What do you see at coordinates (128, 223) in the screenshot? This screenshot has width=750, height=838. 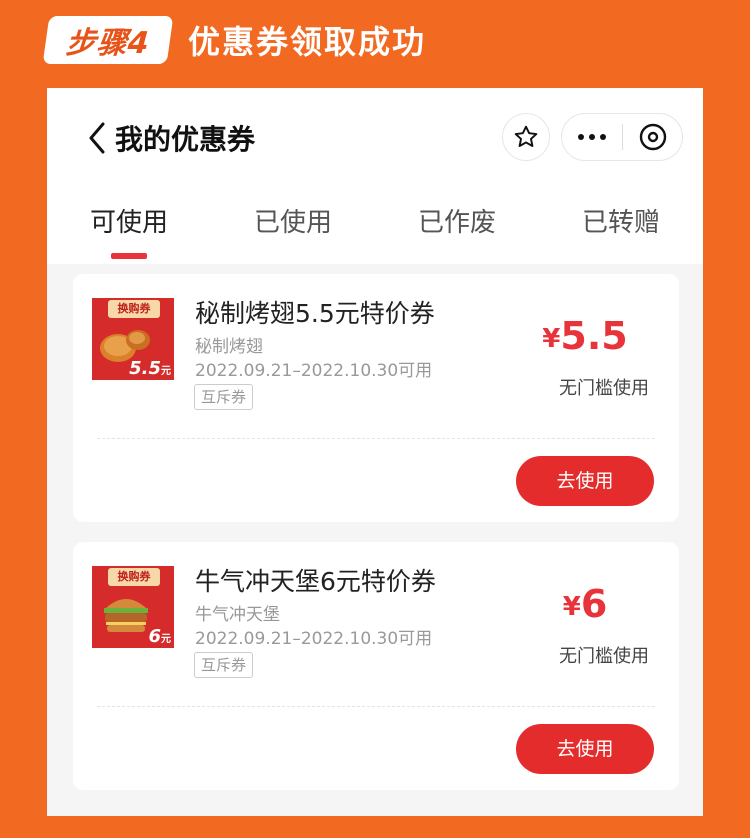 I see `tab-label: 可使用` at bounding box center [128, 223].